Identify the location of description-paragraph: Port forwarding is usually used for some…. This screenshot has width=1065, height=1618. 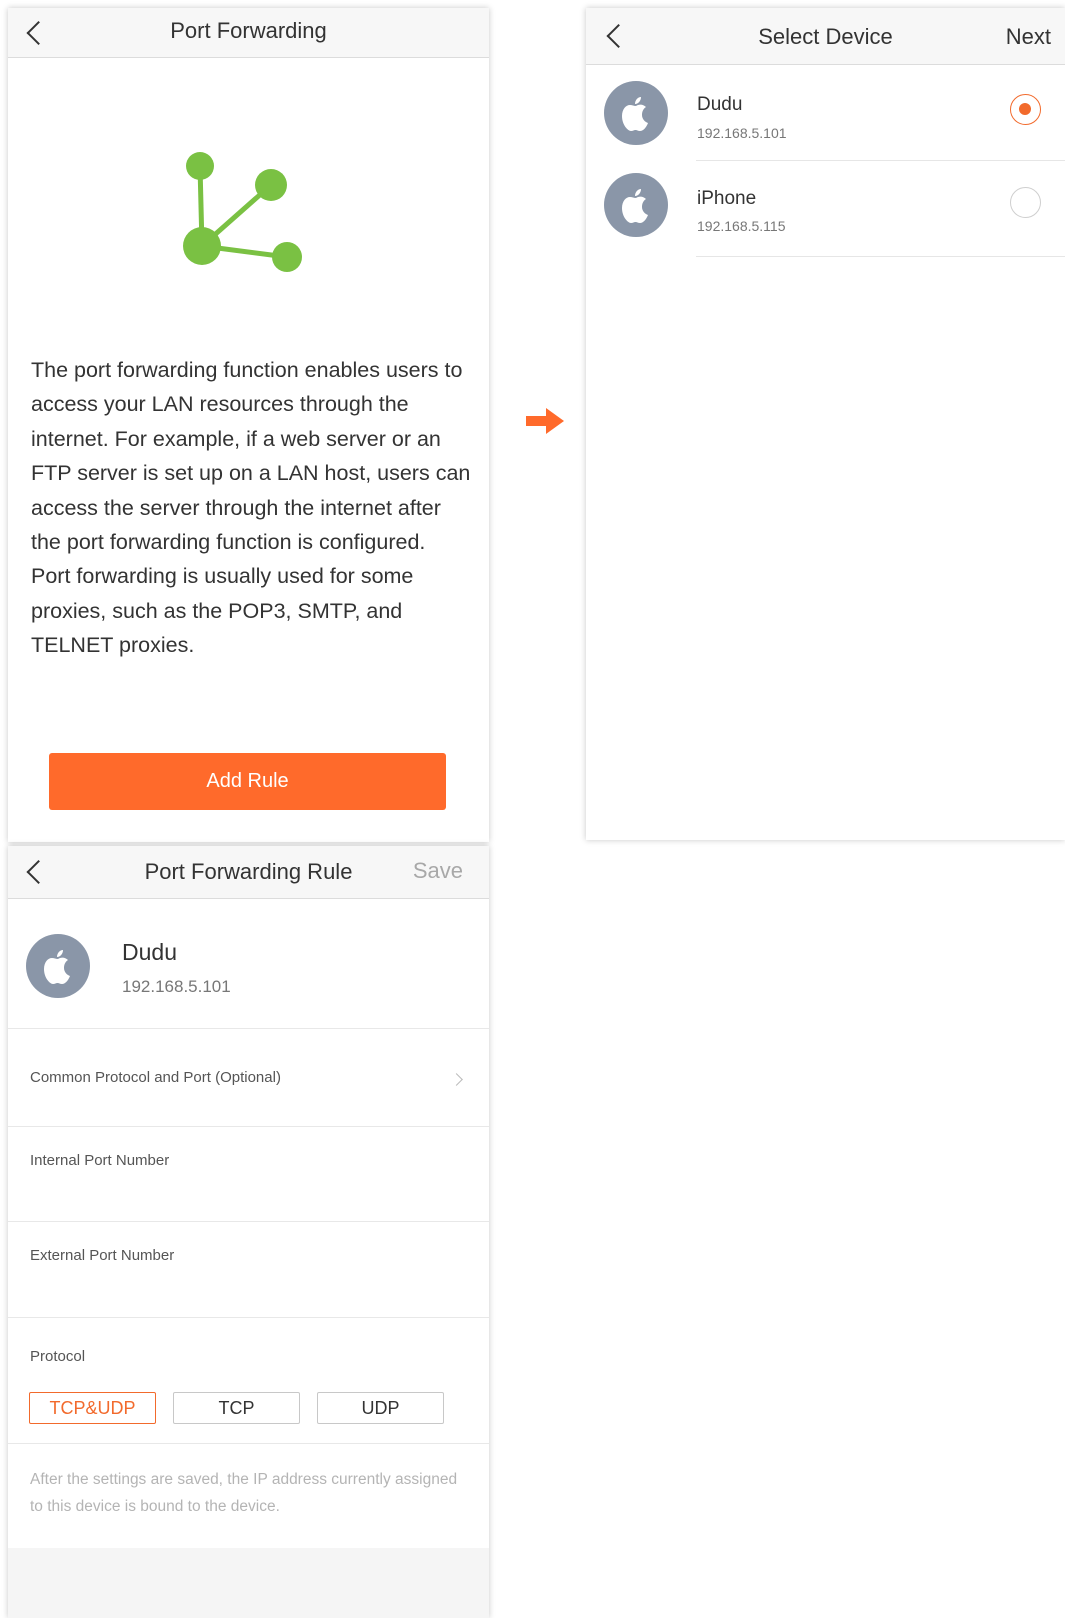
(222, 611).